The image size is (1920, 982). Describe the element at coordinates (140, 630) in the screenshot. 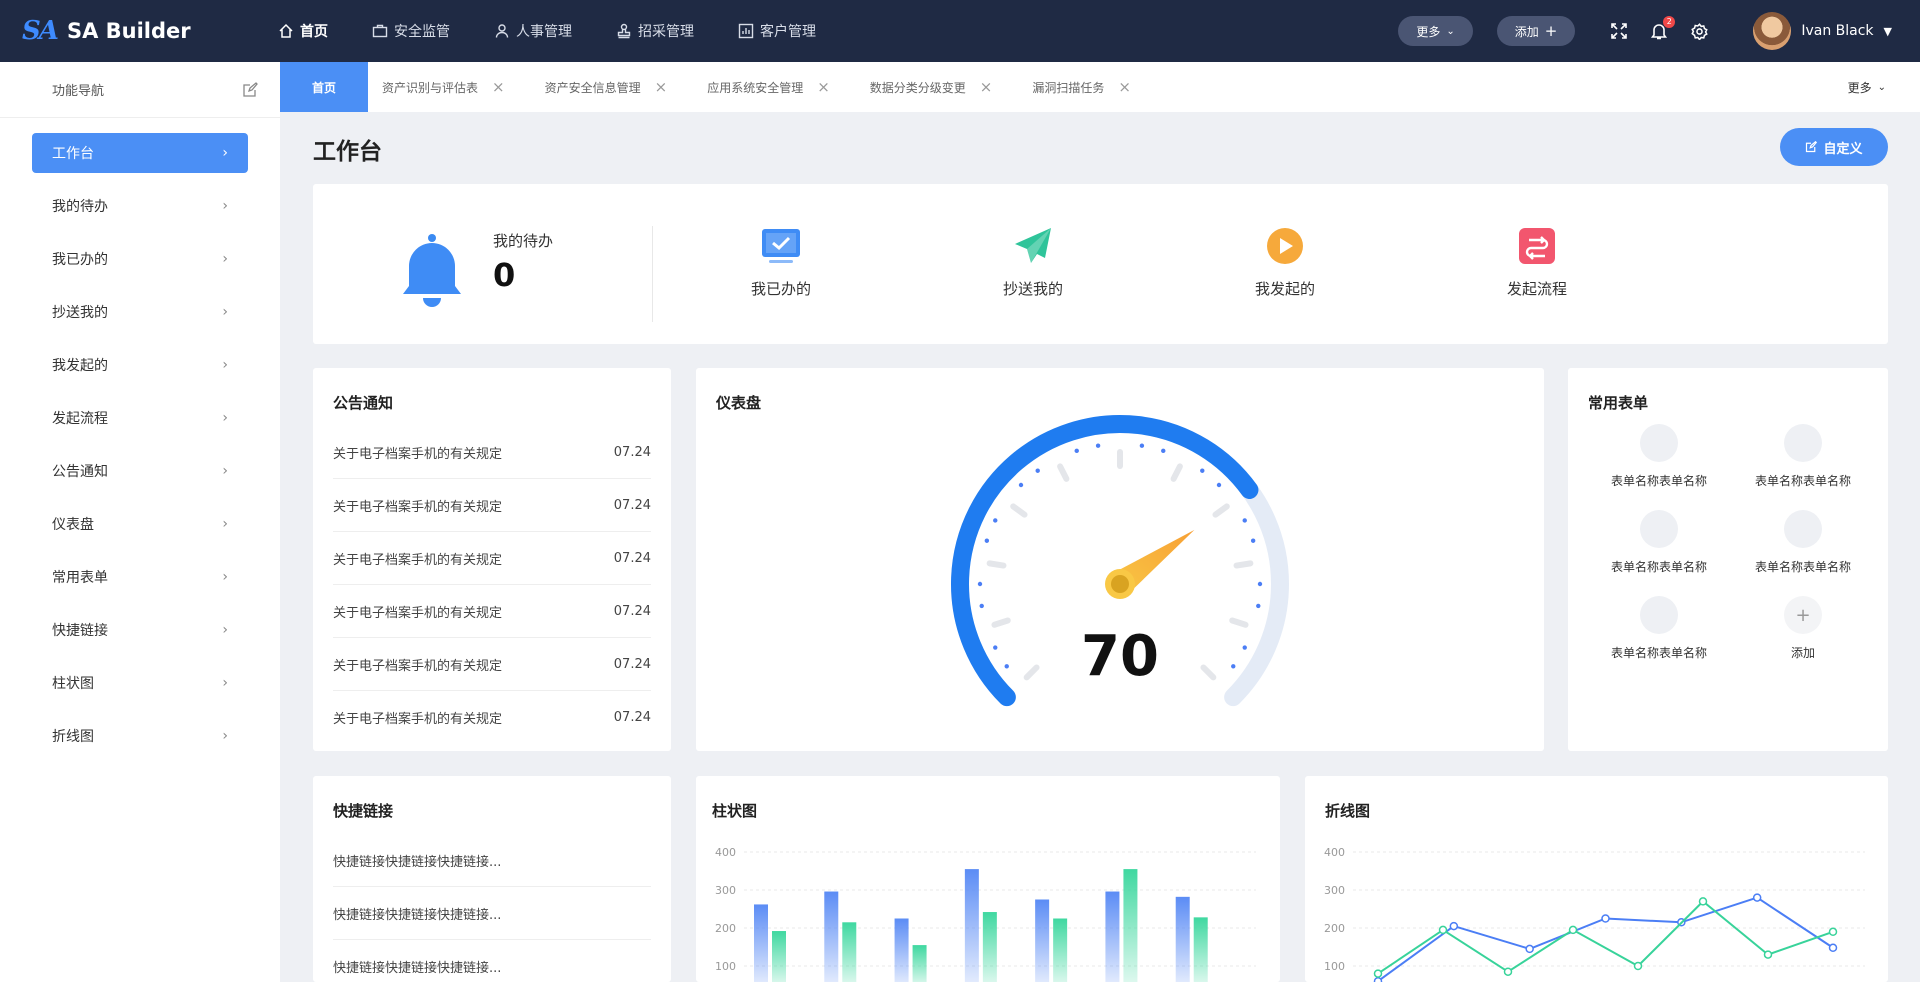

I see `sidebar-item-9: 快捷链接 ›` at that location.